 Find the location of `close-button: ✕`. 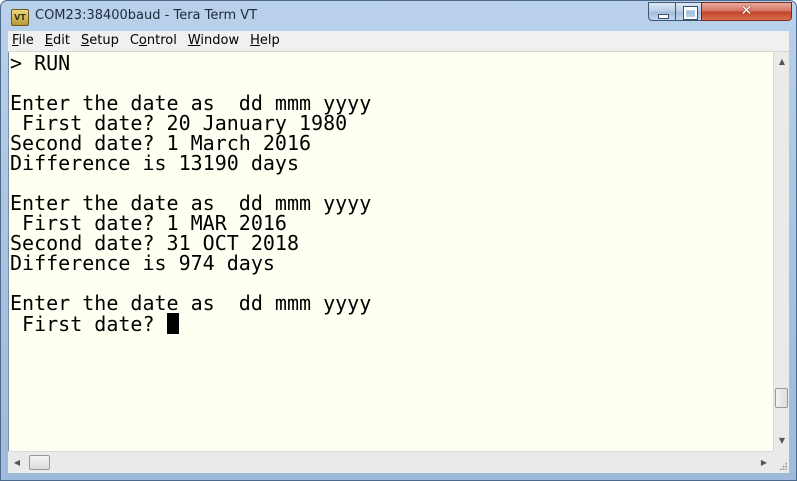

close-button: ✕ is located at coordinates (746, 11).